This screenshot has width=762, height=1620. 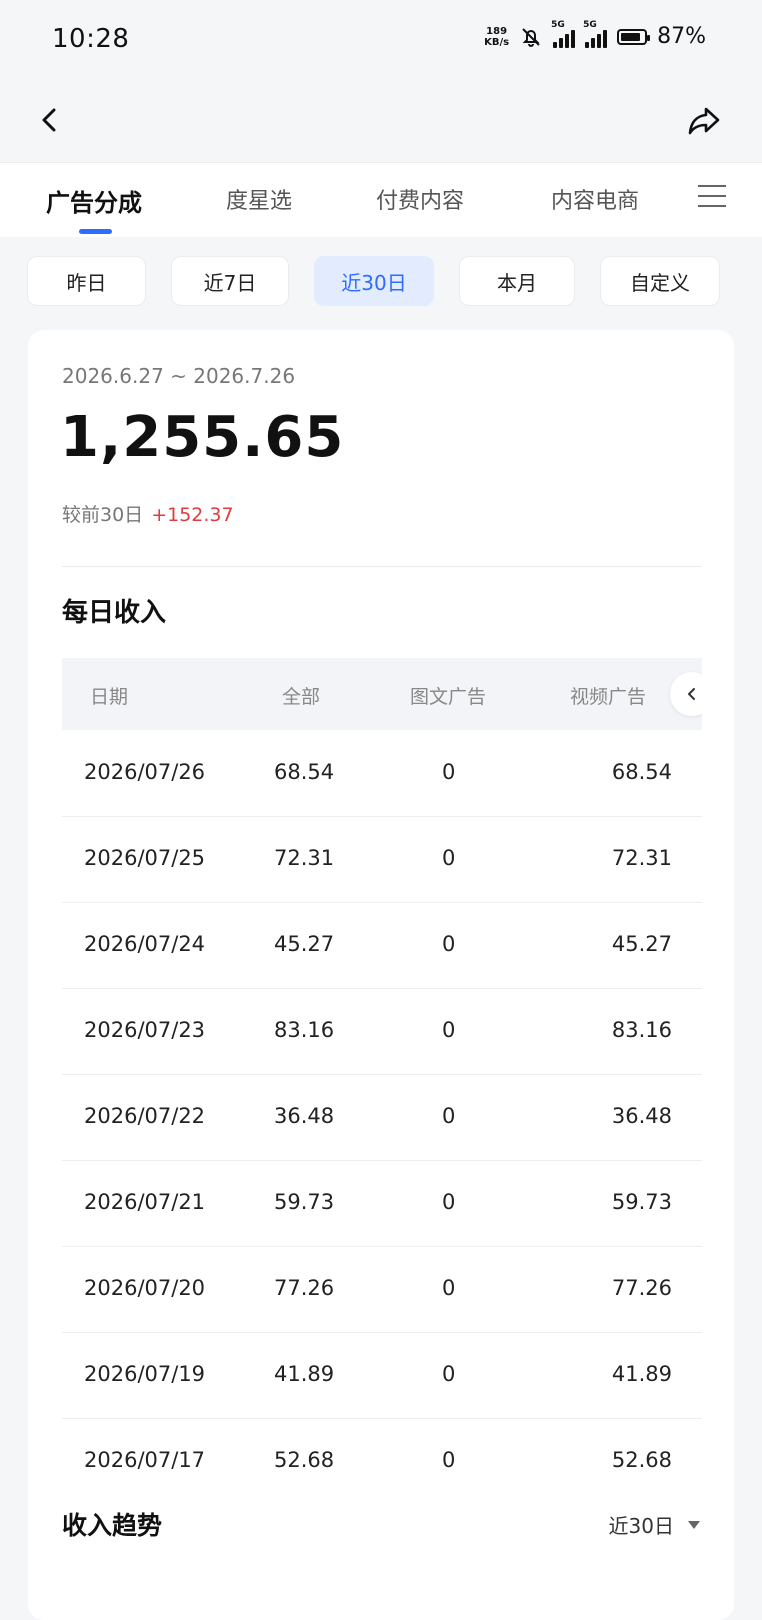 I want to click on range-30-days: 近30日, so click(x=374, y=281).